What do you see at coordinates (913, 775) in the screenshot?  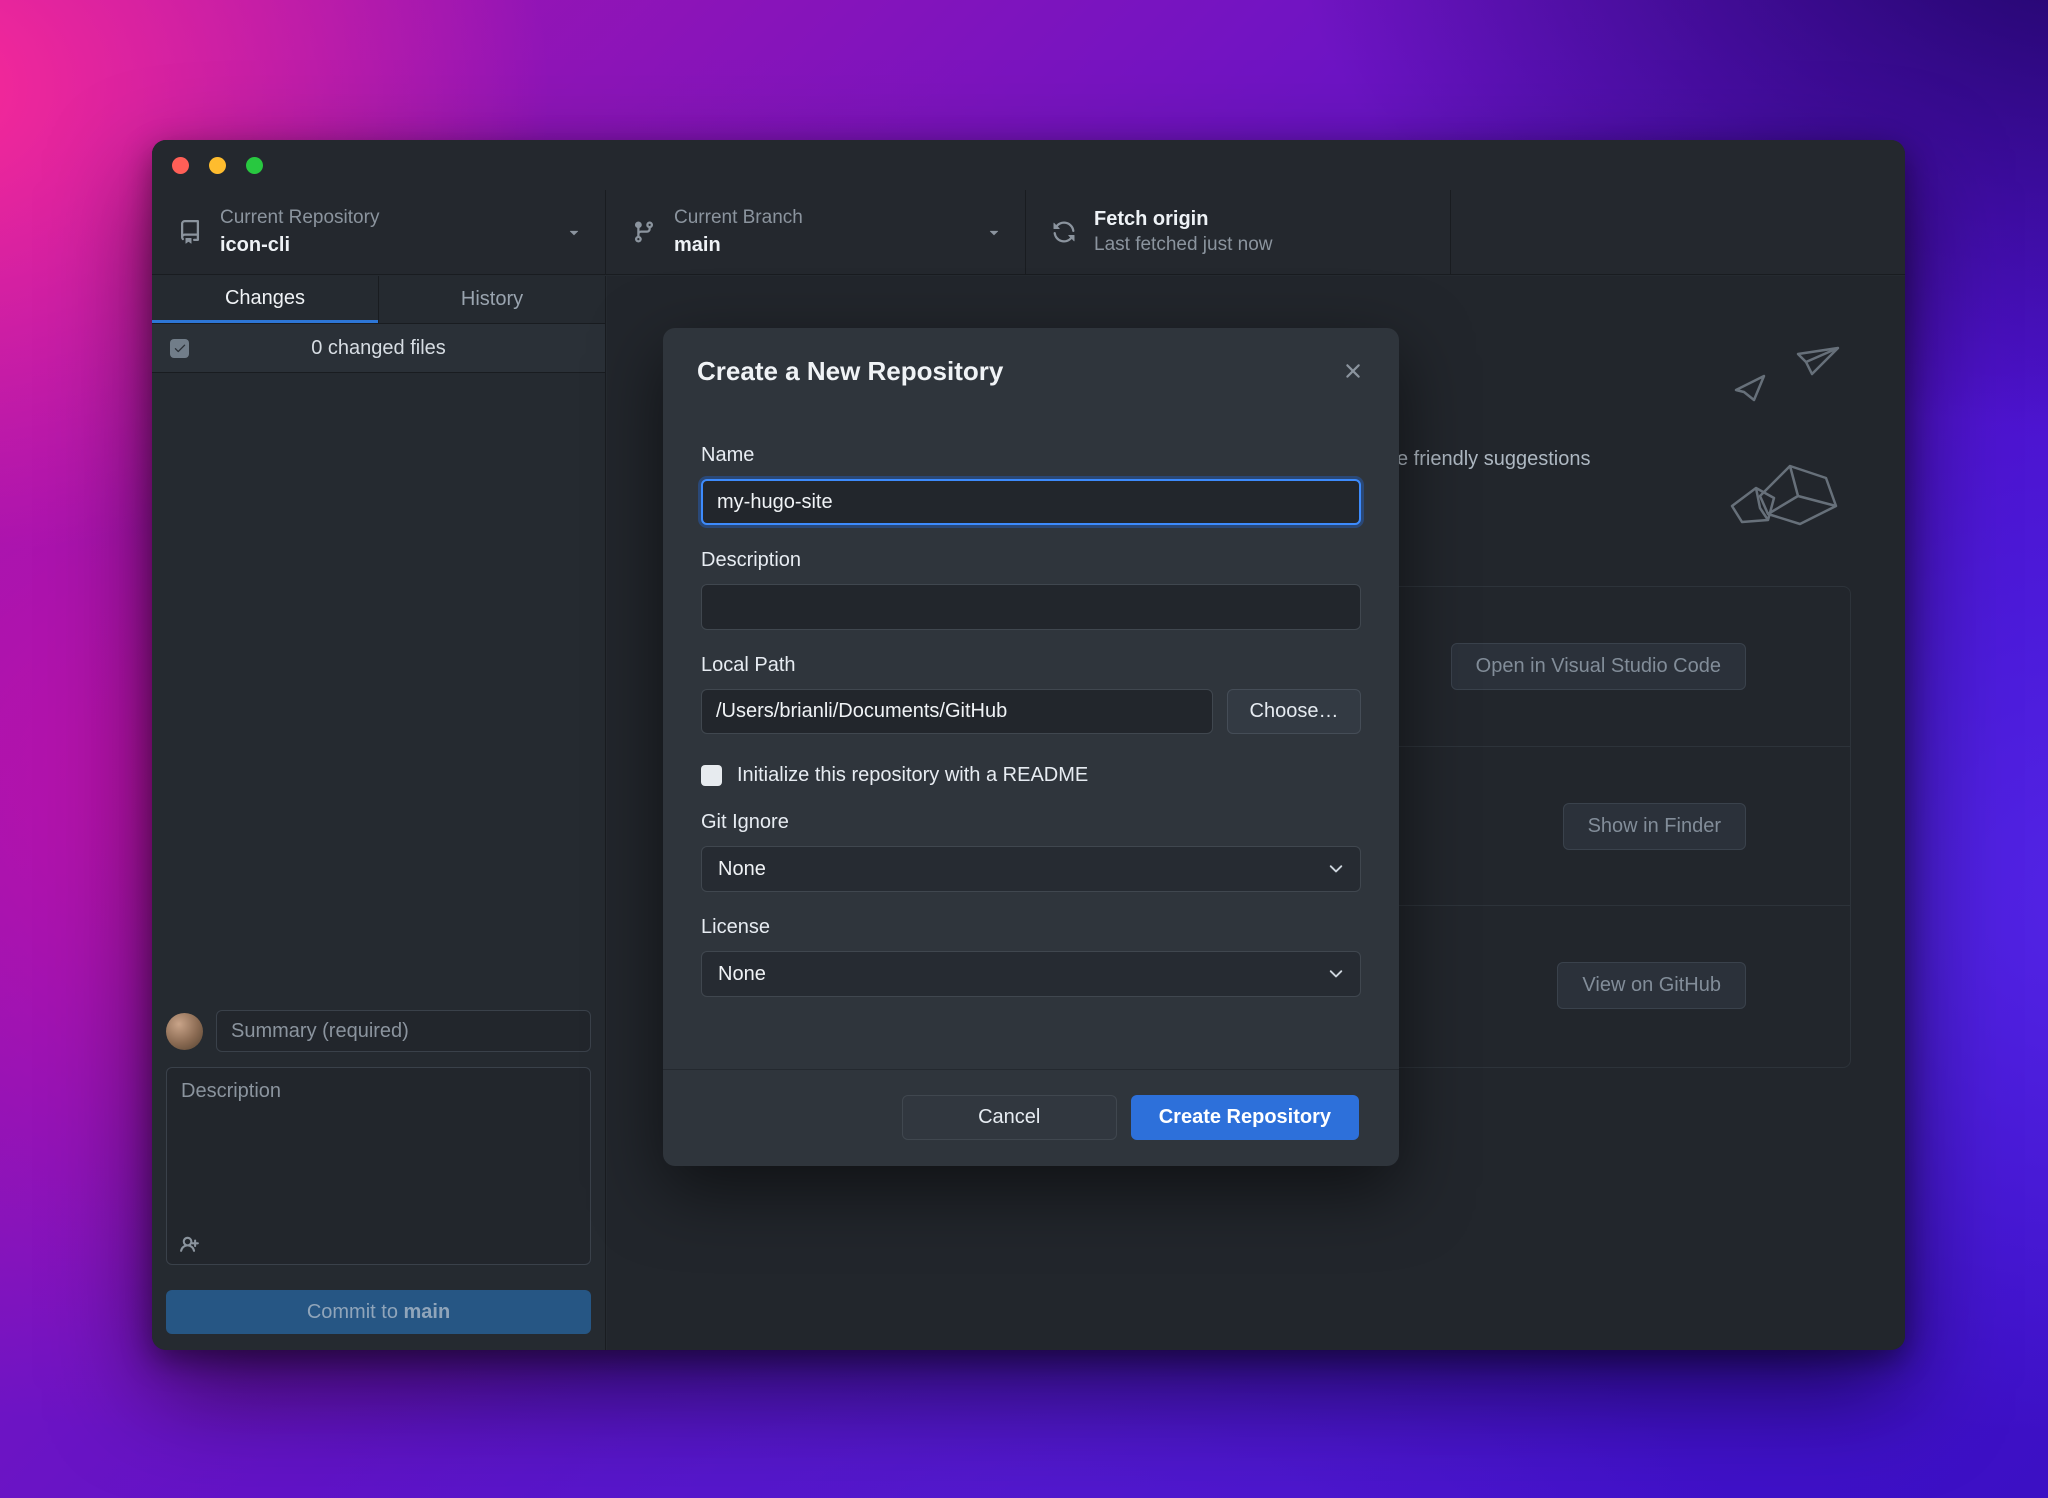 I see `readme-checkbox-label: Initialize this repository with a README` at bounding box center [913, 775].